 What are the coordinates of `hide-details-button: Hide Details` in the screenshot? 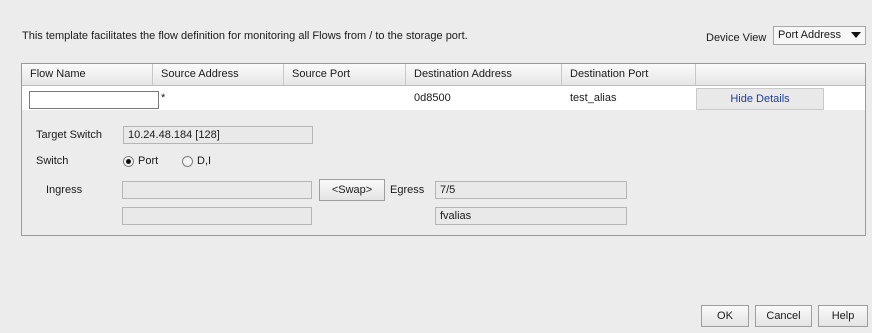 It's located at (760, 99).